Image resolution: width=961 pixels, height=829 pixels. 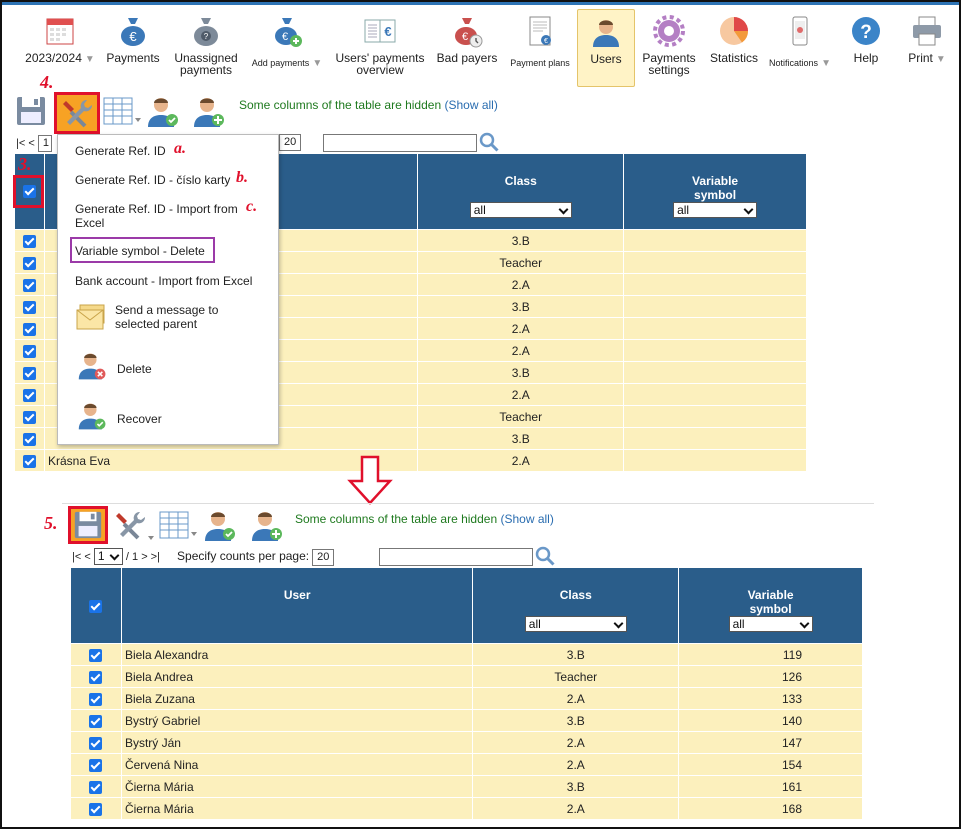 What do you see at coordinates (466, 676) in the screenshot?
I see `table-row: Biela Andrea Teacher 126` at bounding box center [466, 676].